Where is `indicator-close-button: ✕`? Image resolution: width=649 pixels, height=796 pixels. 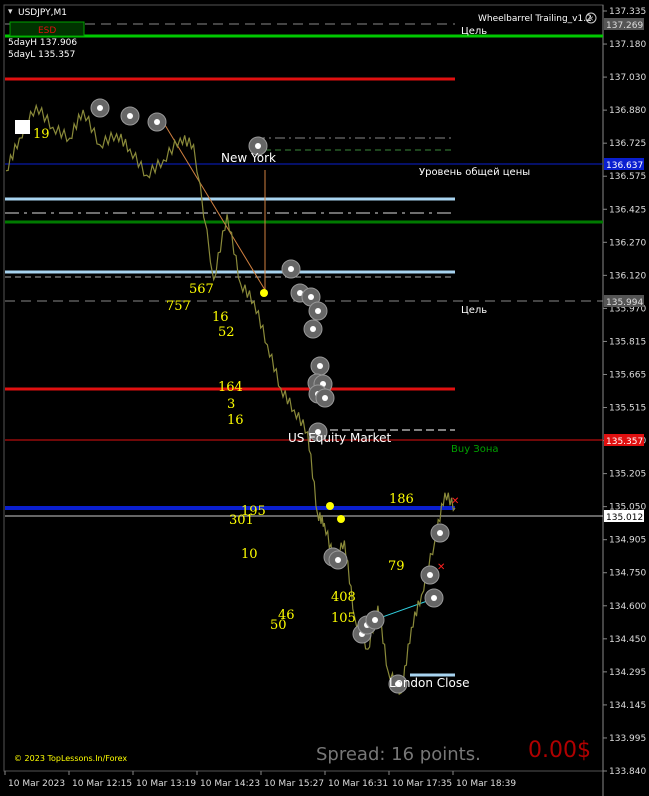 indicator-close-button: ✕ is located at coordinates (591, 18).